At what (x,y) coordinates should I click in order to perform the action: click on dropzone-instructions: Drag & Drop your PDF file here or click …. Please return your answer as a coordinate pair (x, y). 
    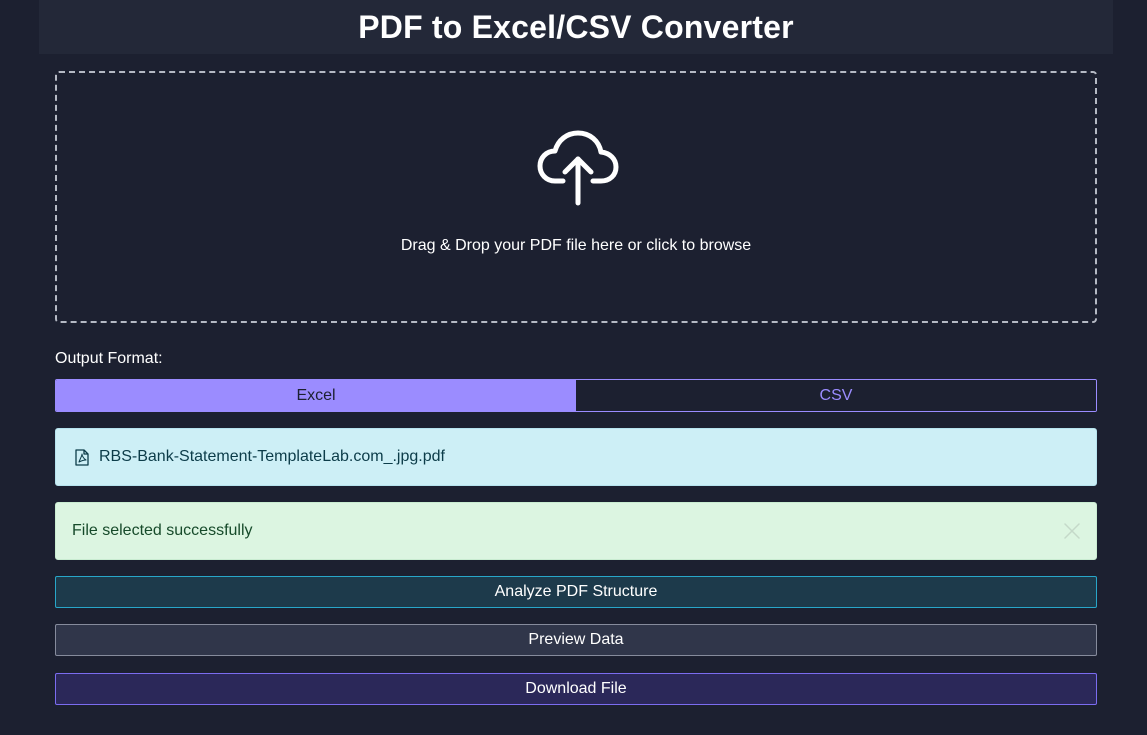
    Looking at the image, I should click on (576, 245).